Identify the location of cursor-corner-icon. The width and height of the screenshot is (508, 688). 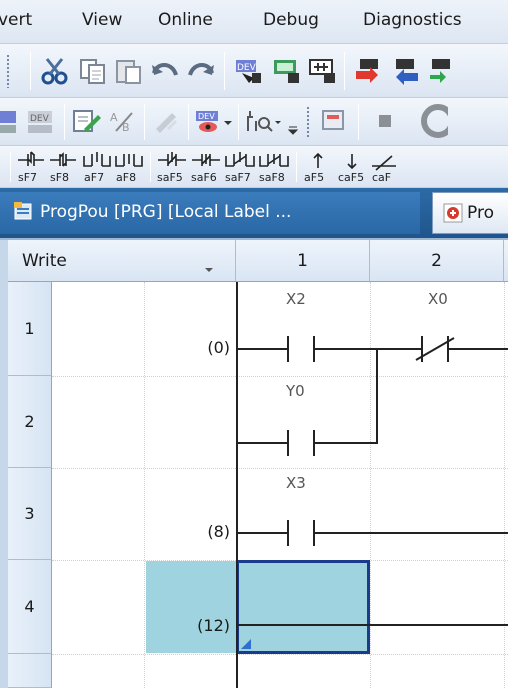
(247, 643).